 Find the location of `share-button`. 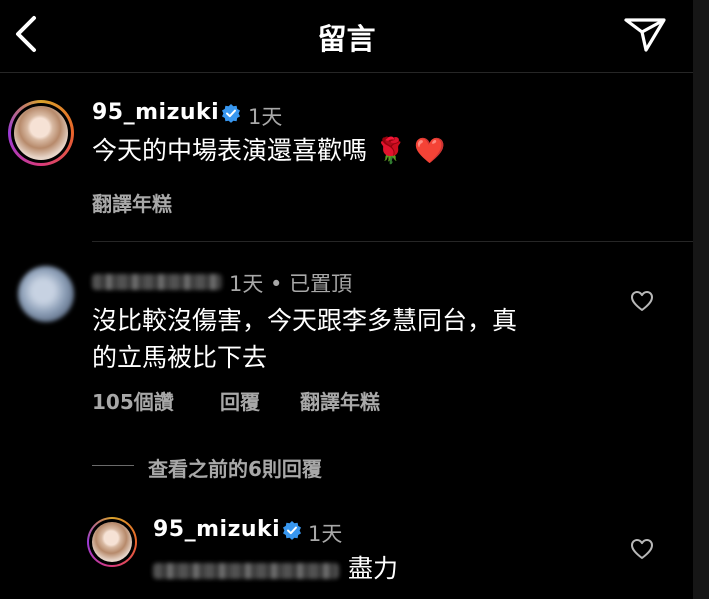

share-button is located at coordinates (645, 34).